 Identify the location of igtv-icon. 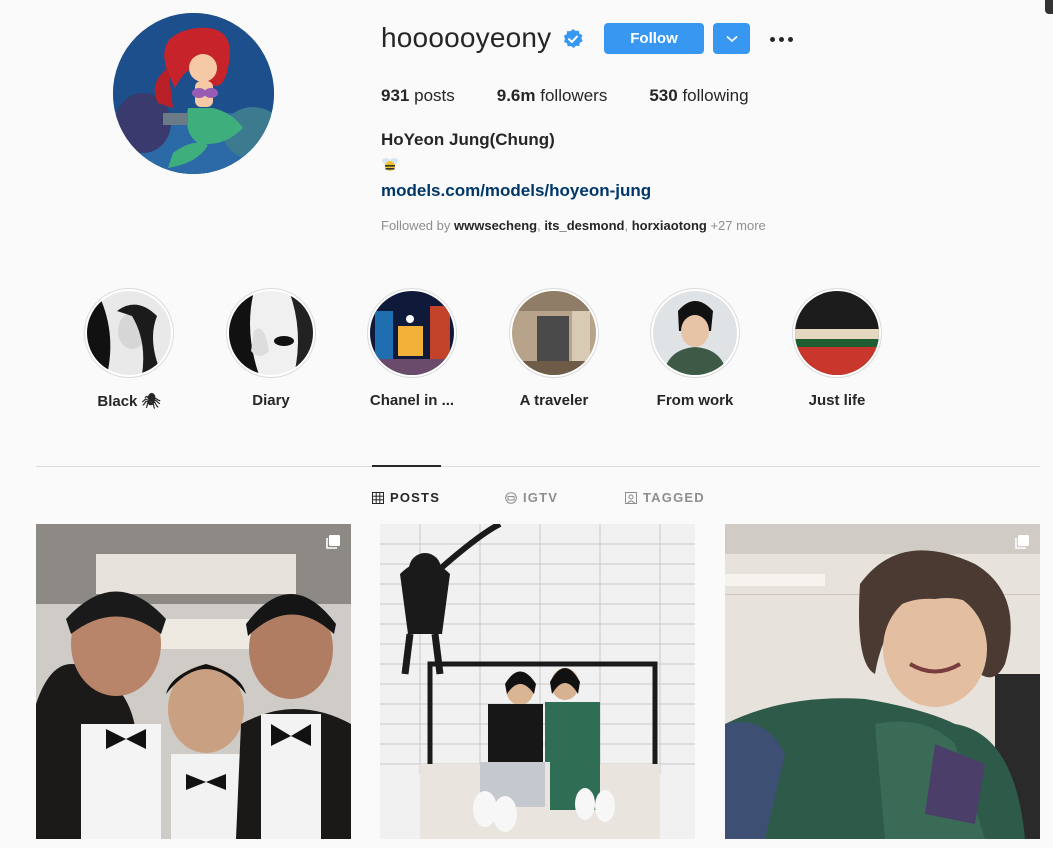
(511, 497).